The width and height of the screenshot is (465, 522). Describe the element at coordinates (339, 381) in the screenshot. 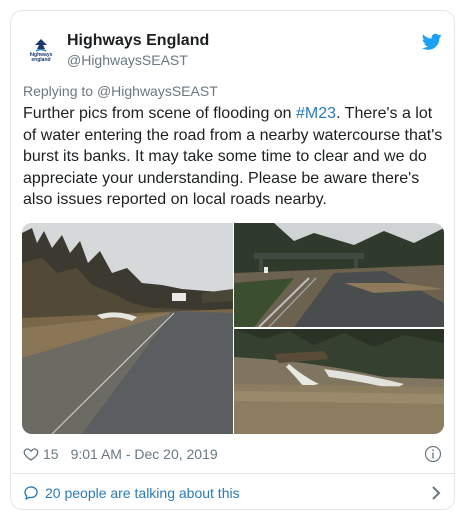

I see `burst-watercourse-photo` at that location.